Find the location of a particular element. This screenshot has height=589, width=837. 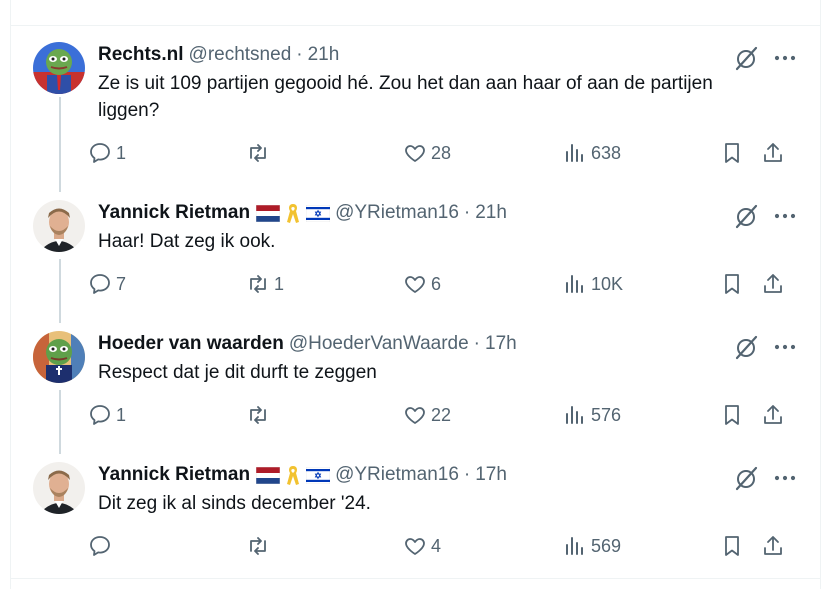

action-bar: 1 28 638 is located at coordinates (448, 156).